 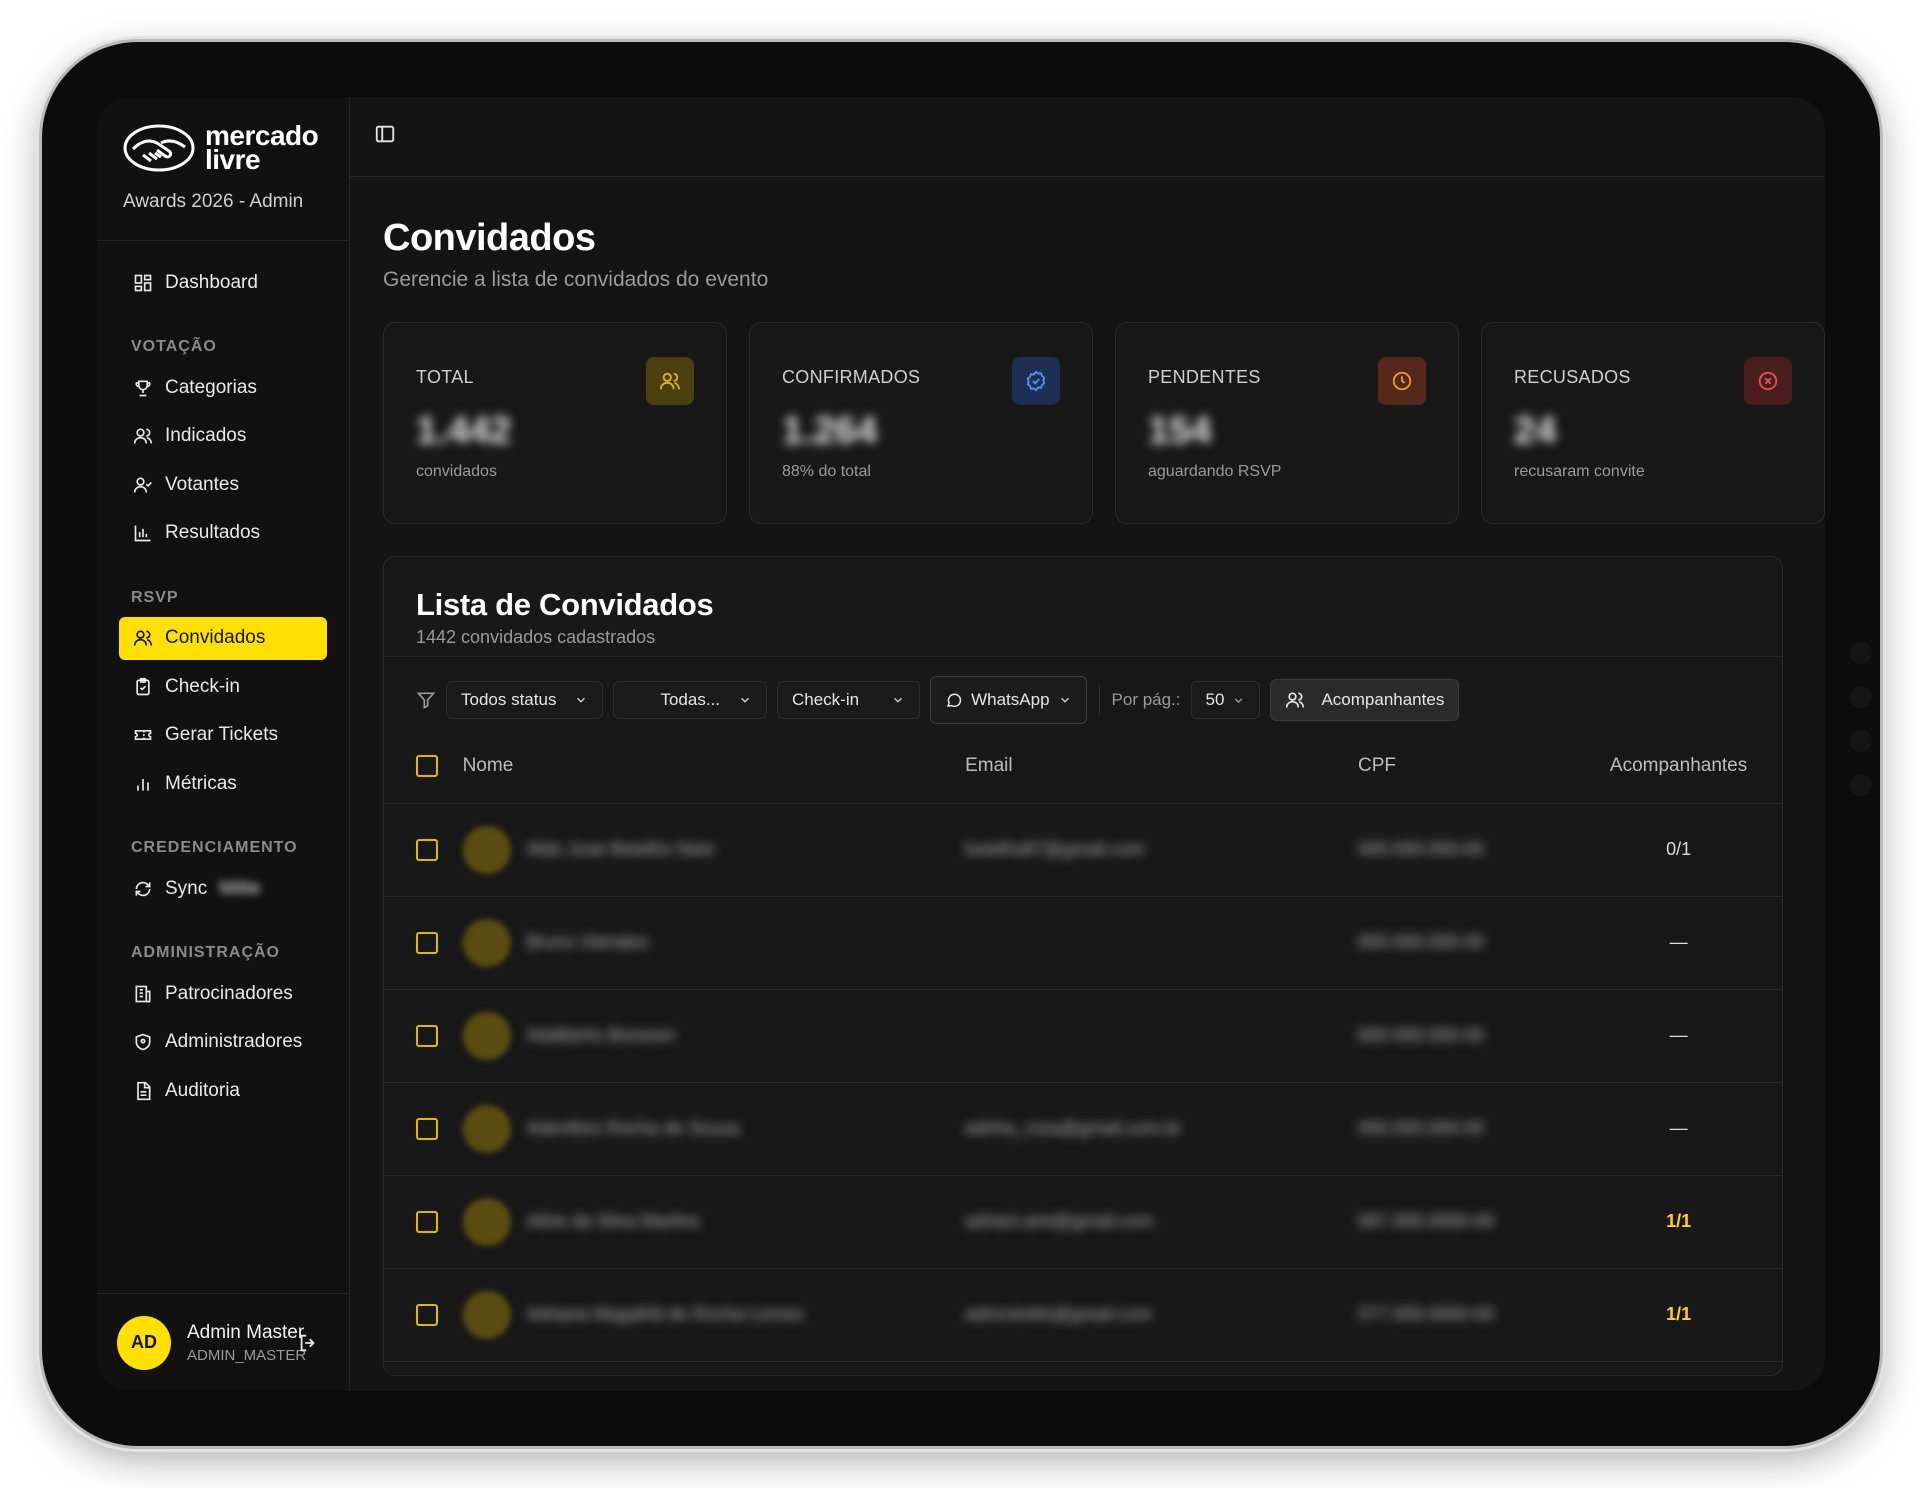 What do you see at coordinates (620, 849) in the screenshot?
I see `guest-name: Aldo José Botelho Neto` at bounding box center [620, 849].